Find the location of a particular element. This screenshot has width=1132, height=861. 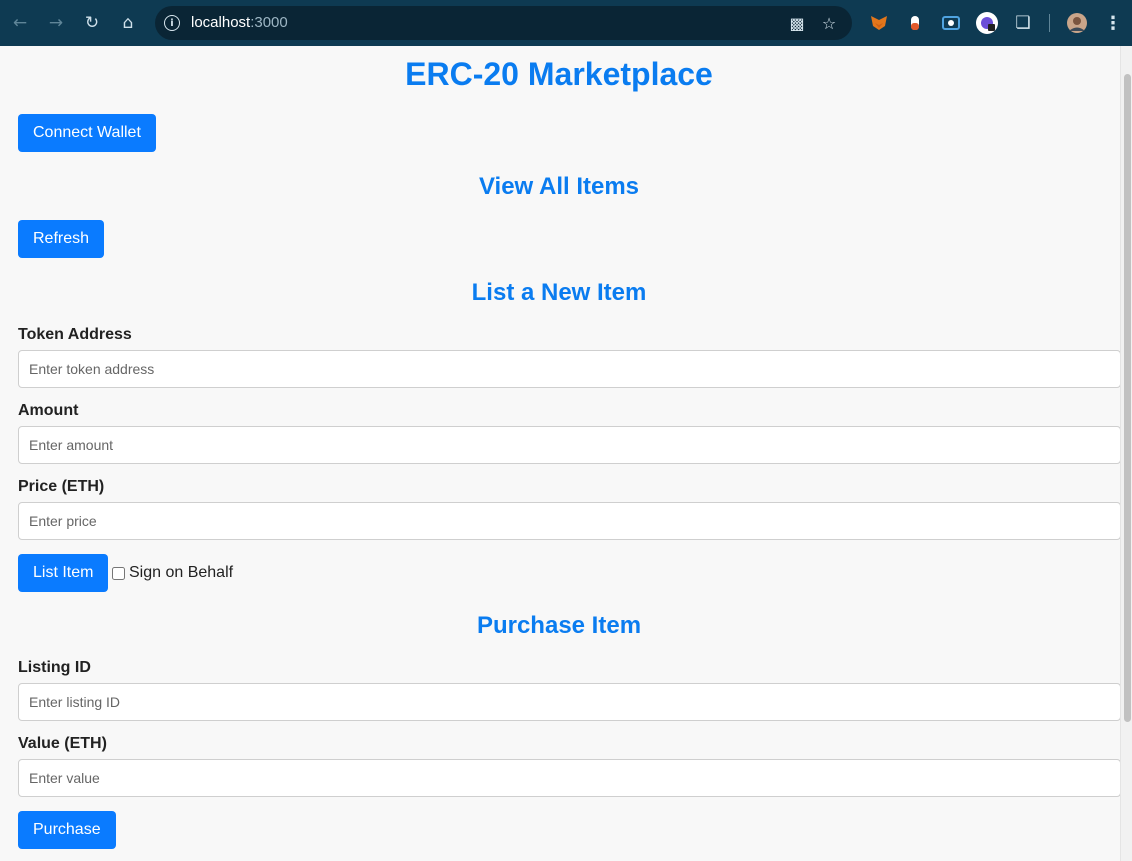

capsule-extension-icon is located at coordinates (915, 23).